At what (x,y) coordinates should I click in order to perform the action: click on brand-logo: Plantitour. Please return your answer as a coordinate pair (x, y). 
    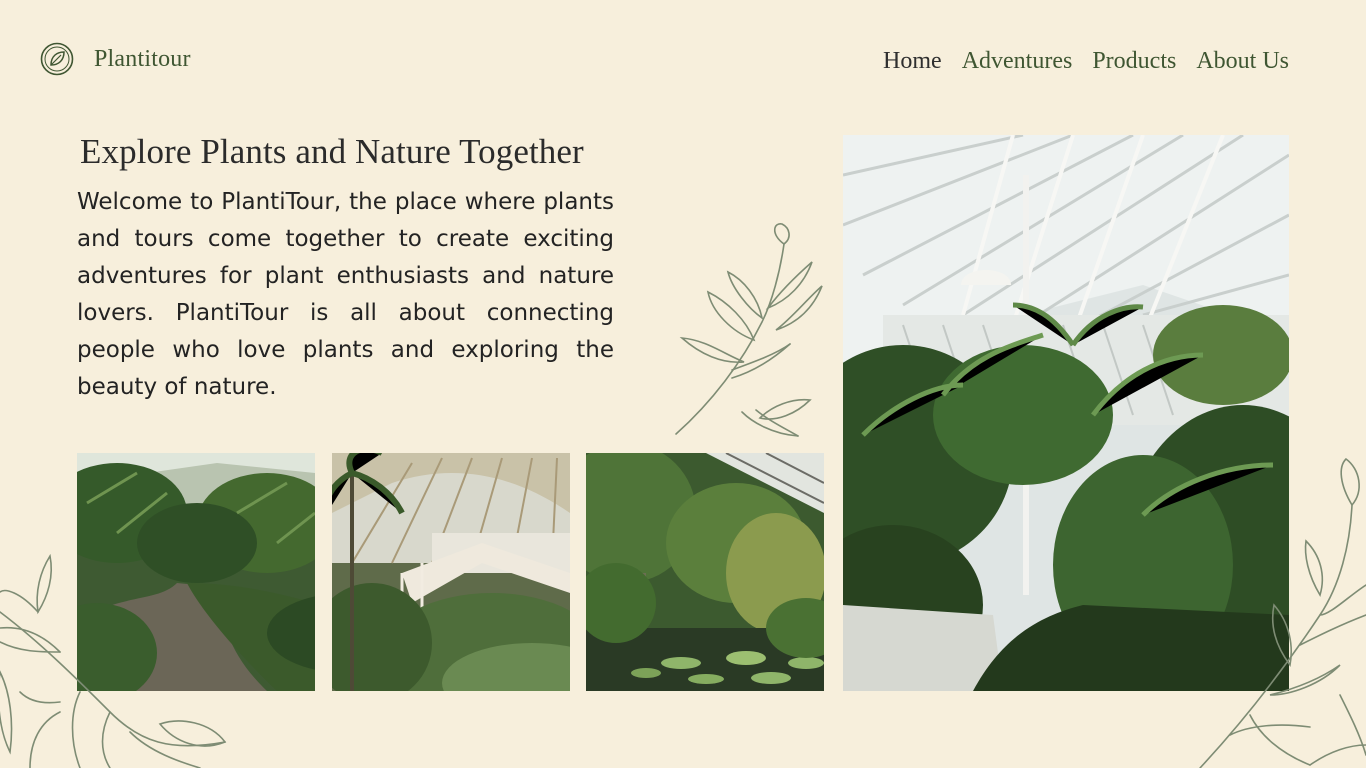
    Looking at the image, I should click on (115, 59).